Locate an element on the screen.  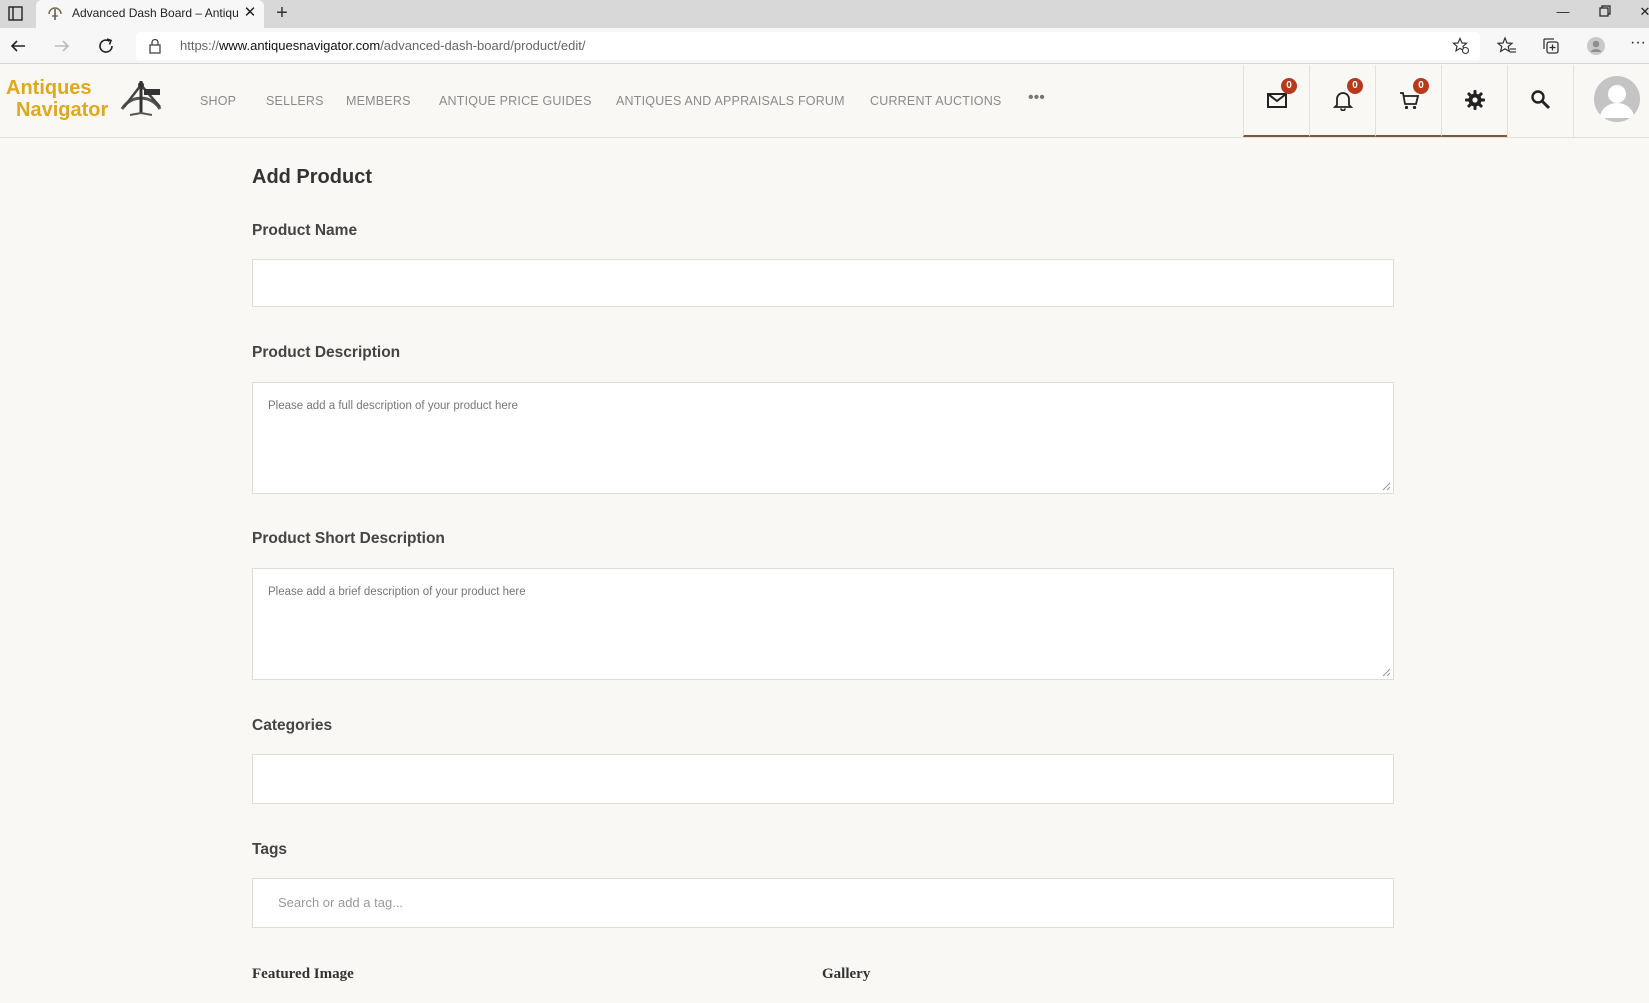
site-favicon-icon is located at coordinates (55, 13).